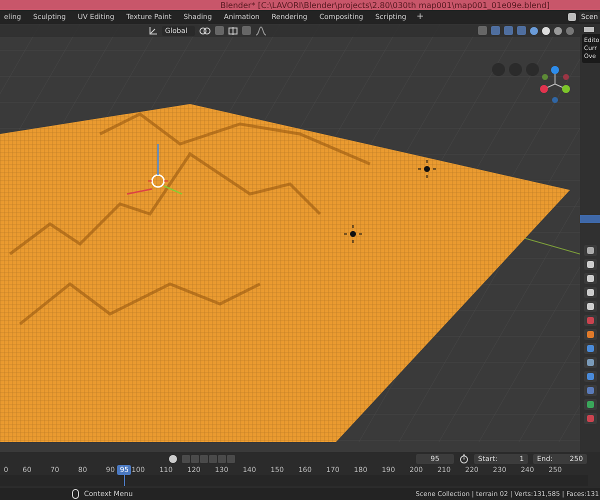  What do you see at coordinates (420, 17) in the screenshot?
I see `add-workspace-button: +` at bounding box center [420, 17].